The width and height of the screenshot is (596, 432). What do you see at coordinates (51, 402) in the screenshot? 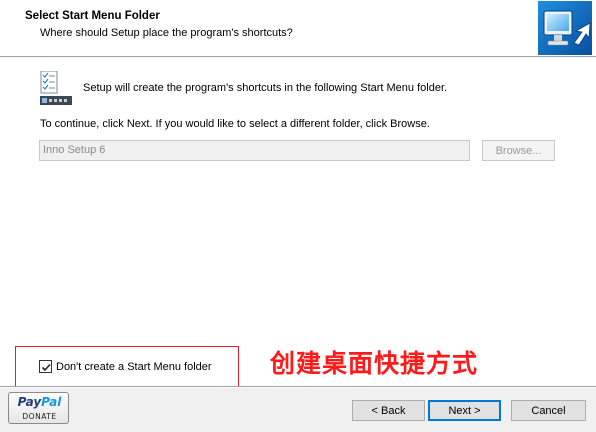
I see `paypal-logo-pal: Pal` at bounding box center [51, 402].